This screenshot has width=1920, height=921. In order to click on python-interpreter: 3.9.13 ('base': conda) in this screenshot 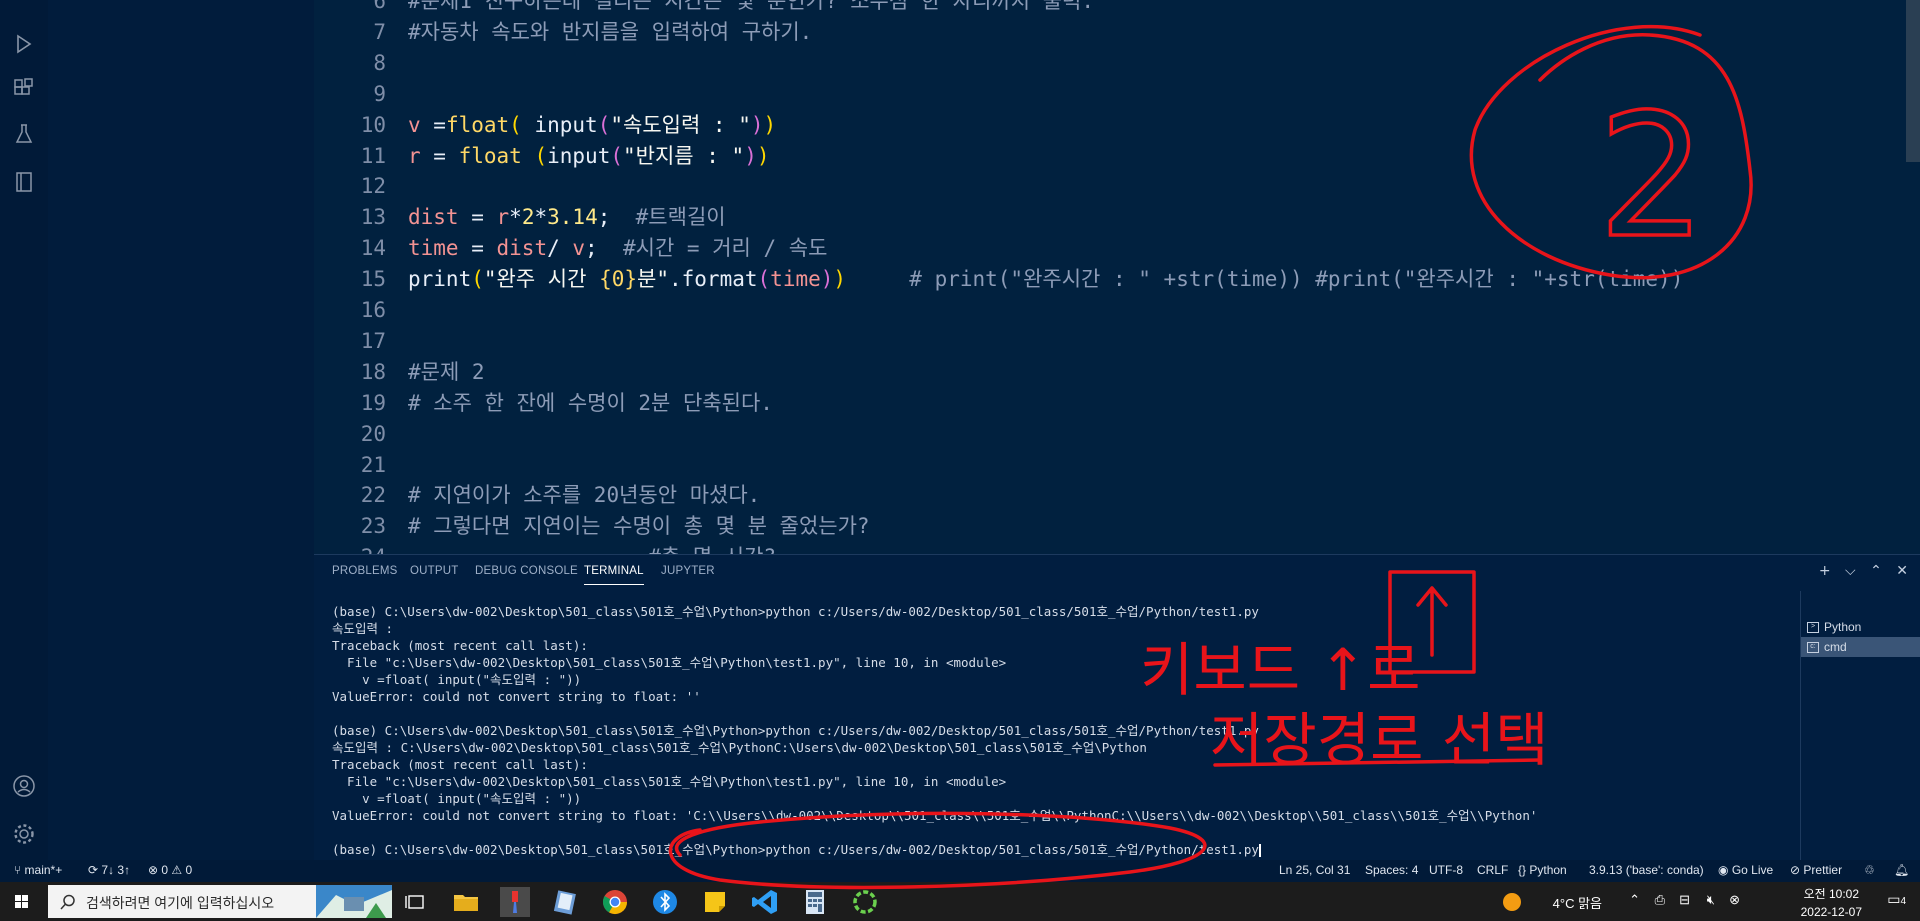, I will do `click(1646, 870)`.